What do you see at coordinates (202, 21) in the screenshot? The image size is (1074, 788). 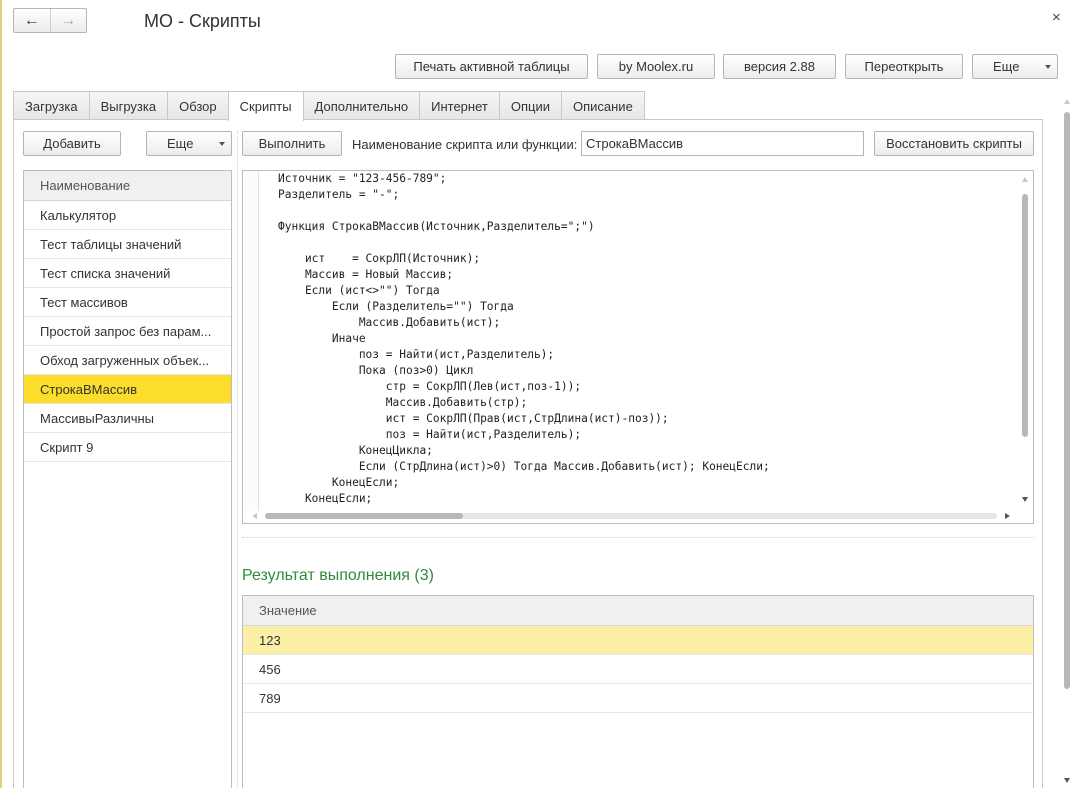 I see `window-title: МО - Скрипты` at bounding box center [202, 21].